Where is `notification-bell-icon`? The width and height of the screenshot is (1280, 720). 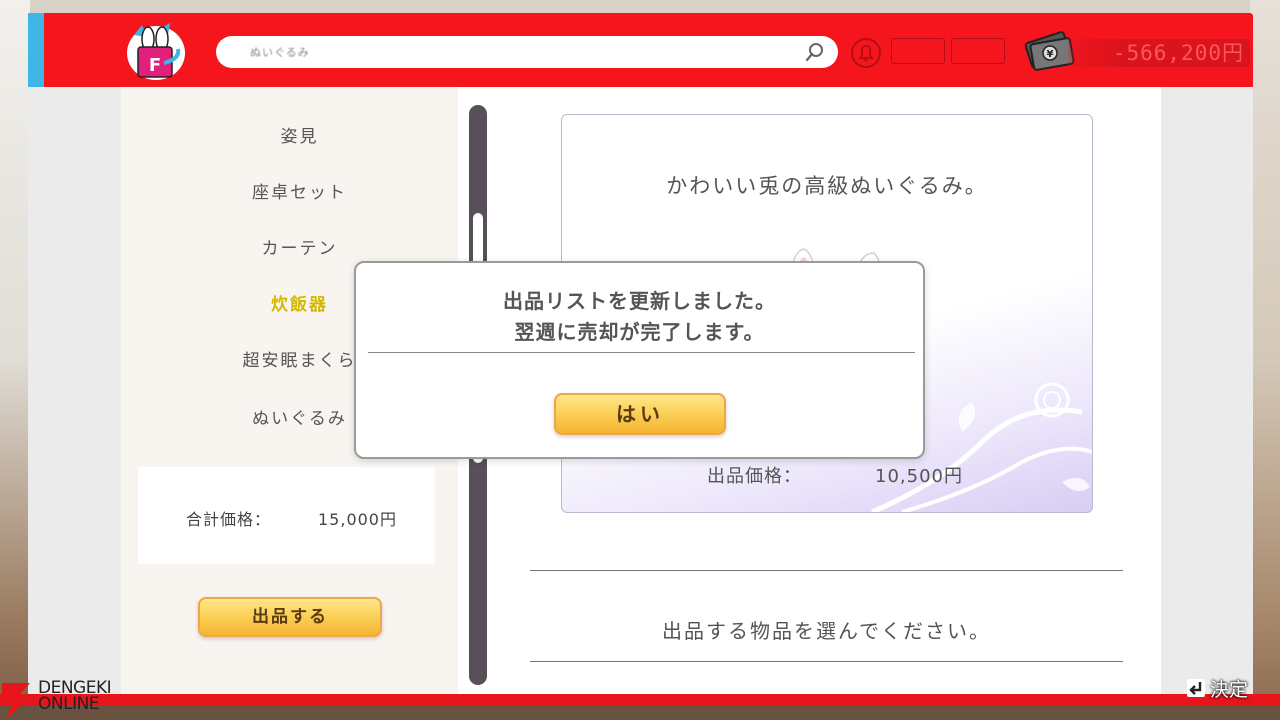 notification-bell-icon is located at coordinates (866, 53).